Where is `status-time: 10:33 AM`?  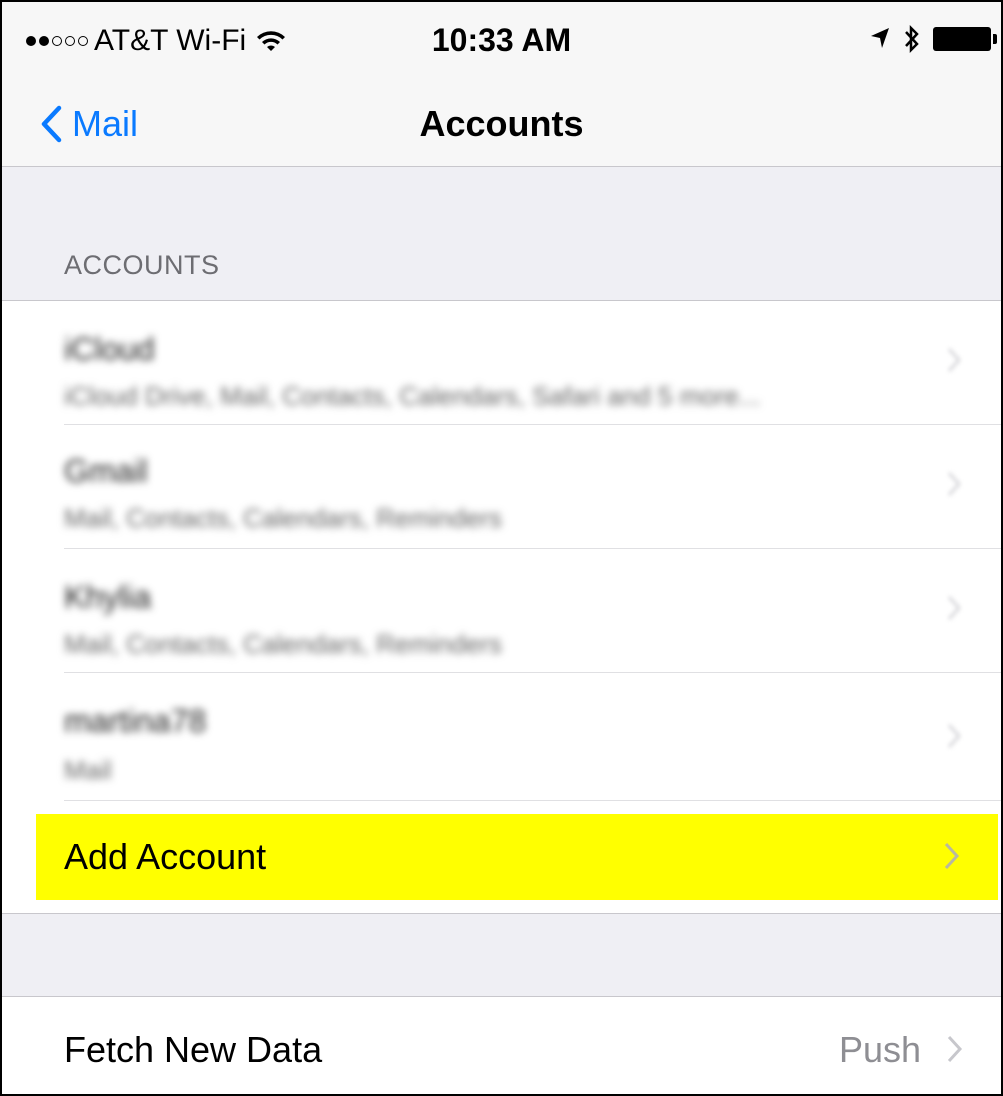
status-time: 10:33 AM is located at coordinates (501, 40).